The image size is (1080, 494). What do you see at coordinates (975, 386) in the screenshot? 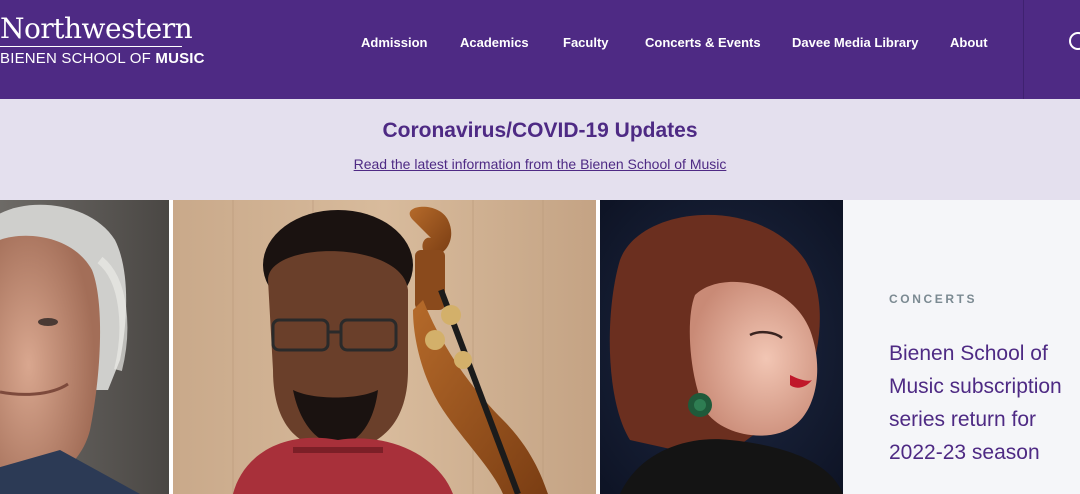
I see `story-headline-line: Music subscription` at bounding box center [975, 386].